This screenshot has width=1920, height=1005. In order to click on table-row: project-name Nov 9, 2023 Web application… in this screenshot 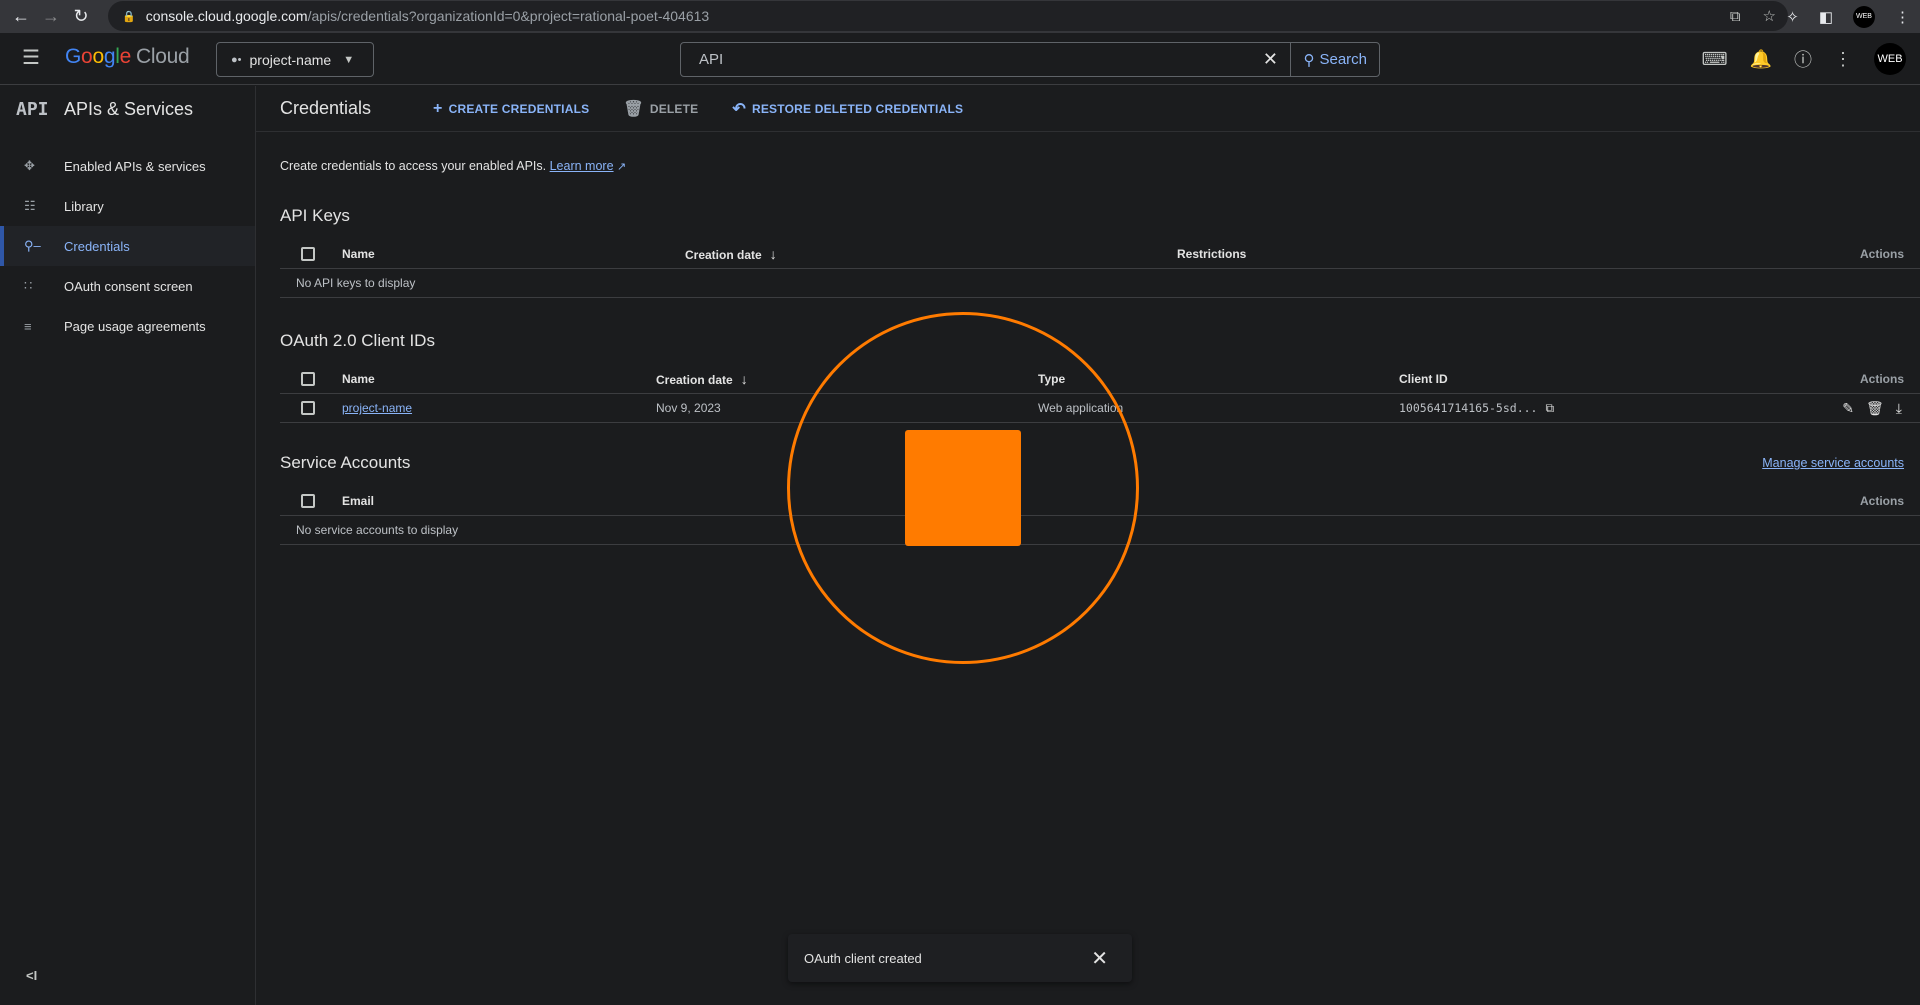, I will do `click(1100, 408)`.